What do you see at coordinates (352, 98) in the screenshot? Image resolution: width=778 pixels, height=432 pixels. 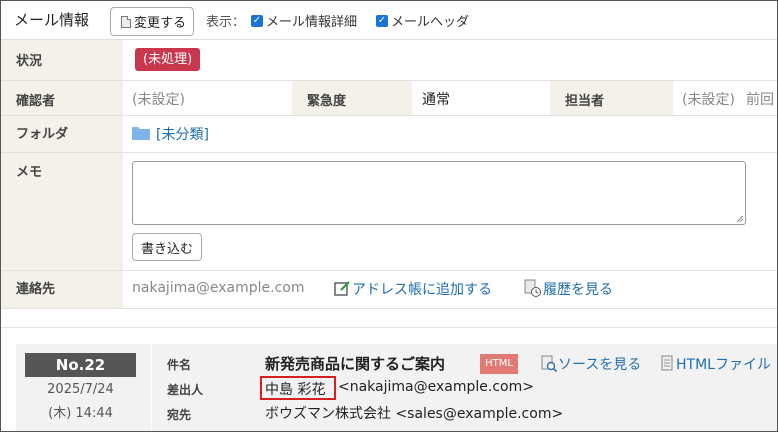 I see `urgency-label: 緊急度` at bounding box center [352, 98].